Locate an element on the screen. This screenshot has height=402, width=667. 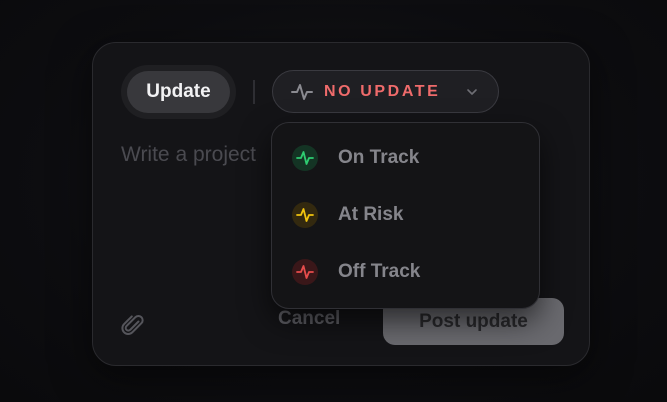
composer-tab-group: Update is located at coordinates (178, 92).